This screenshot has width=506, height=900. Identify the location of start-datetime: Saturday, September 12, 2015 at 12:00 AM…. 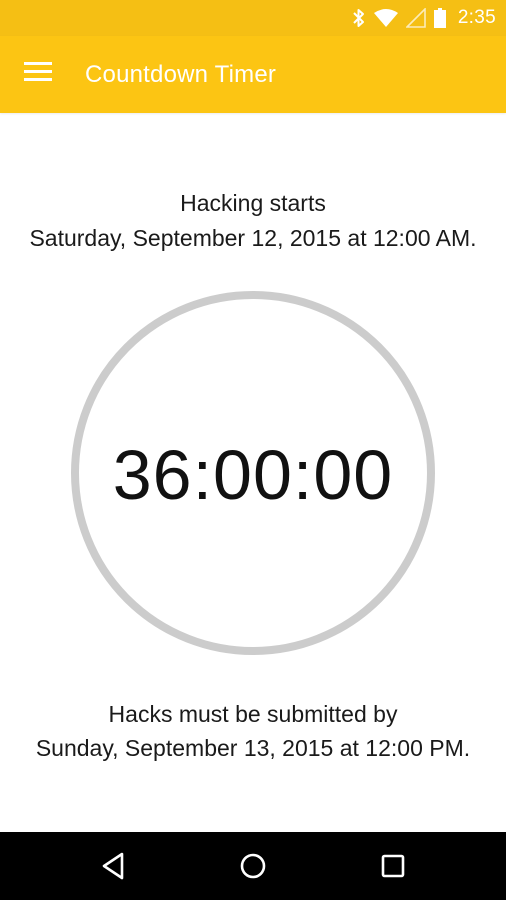
(253, 238).